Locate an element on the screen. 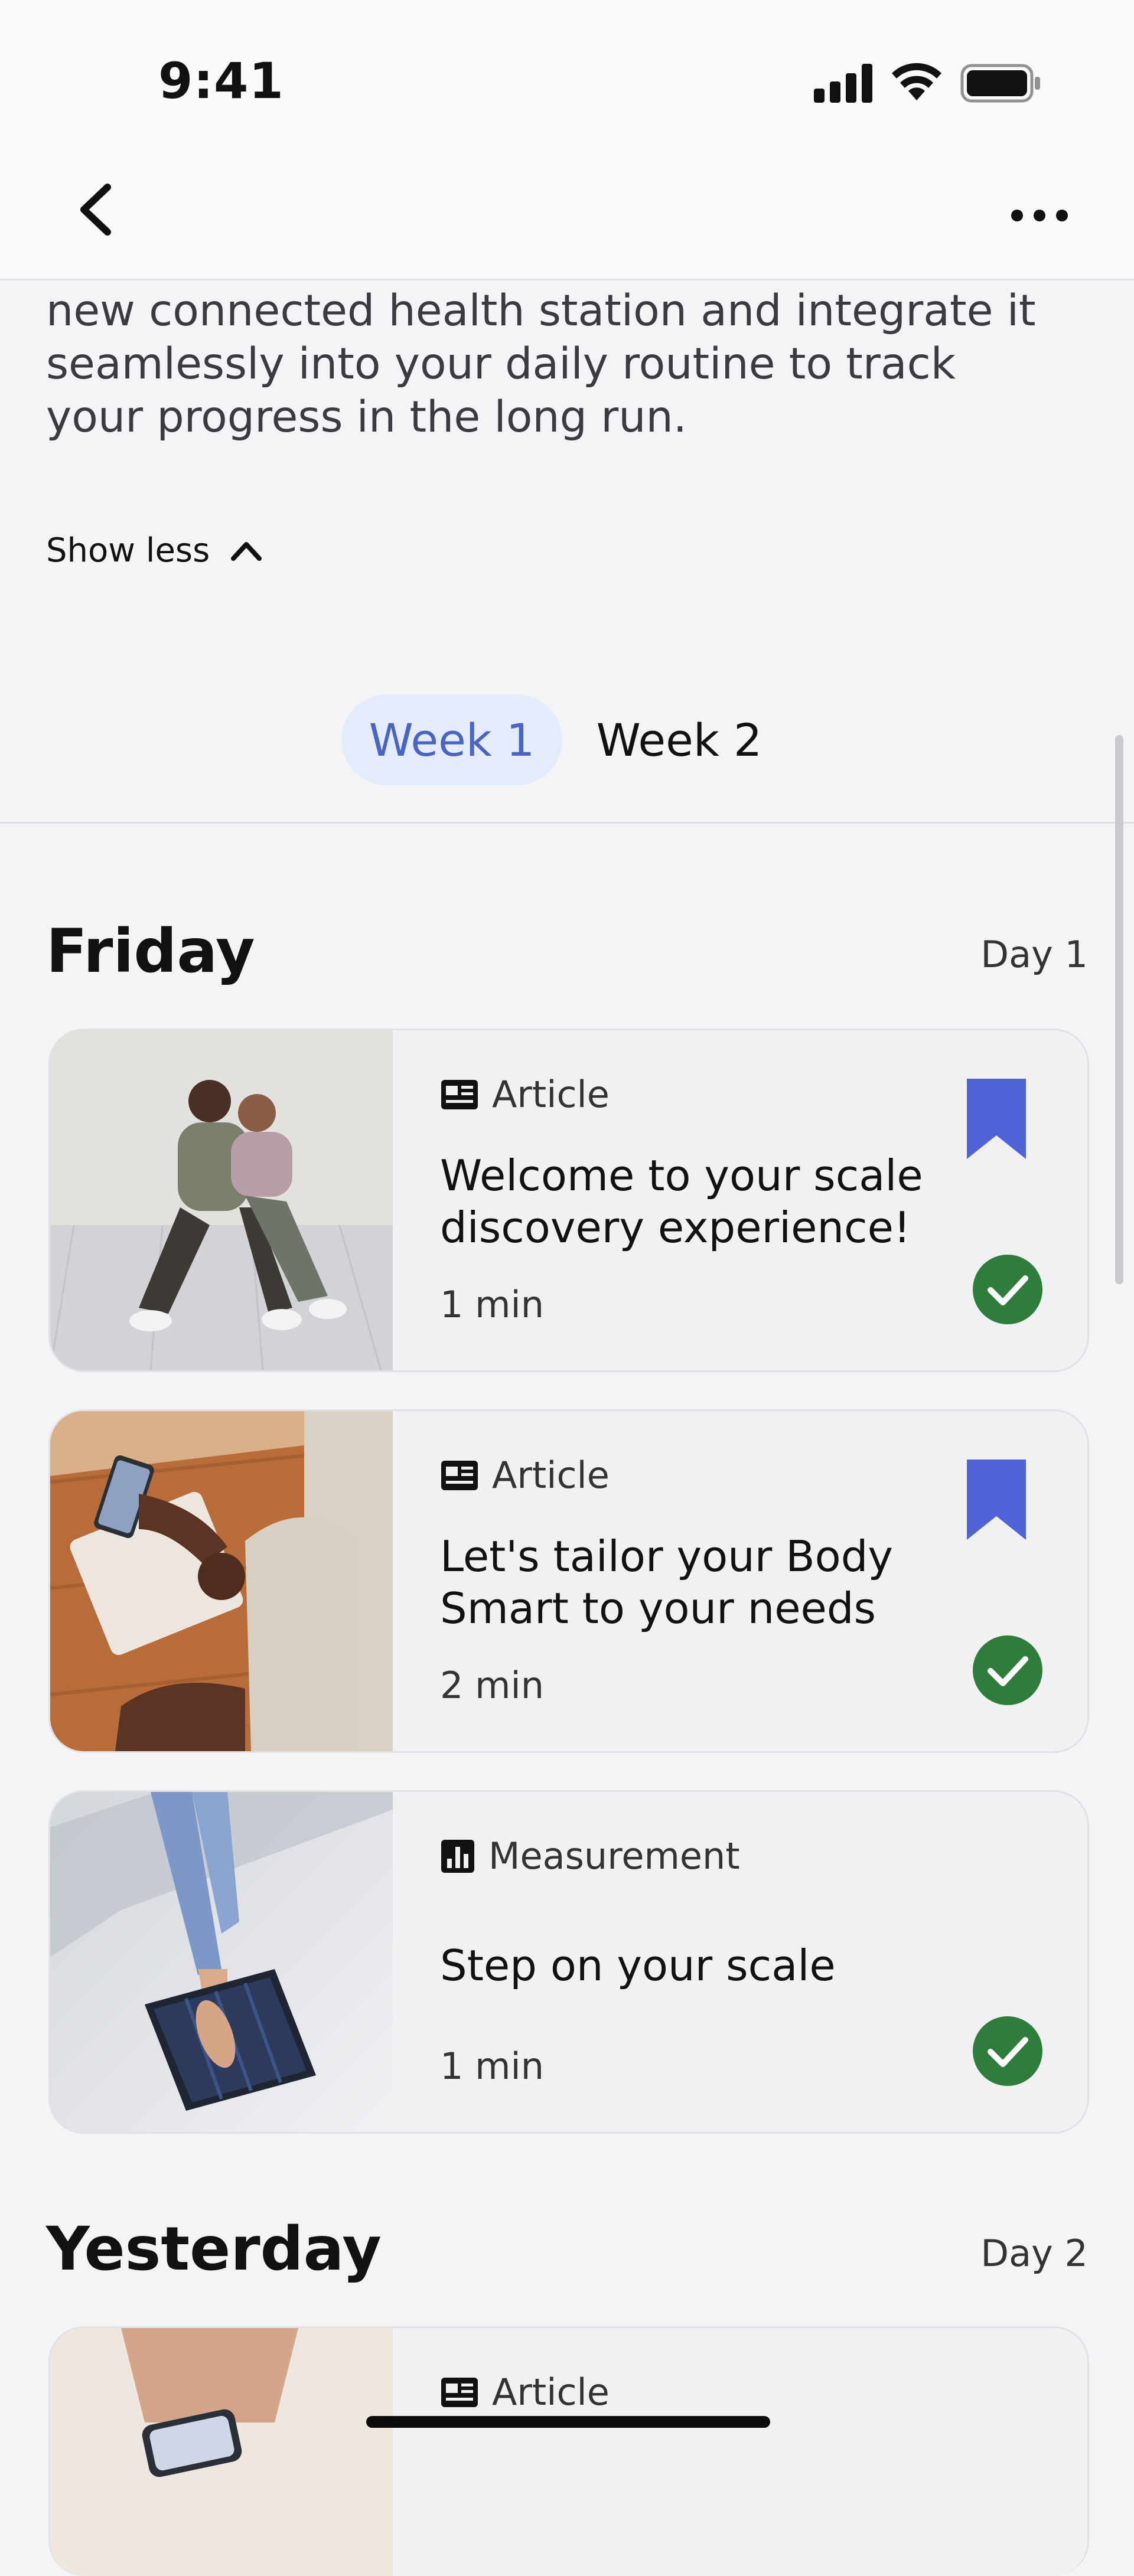 Image resolution: width=1134 pixels, height=2576 pixels. tab-week-1: Week 1 is located at coordinates (451, 739).